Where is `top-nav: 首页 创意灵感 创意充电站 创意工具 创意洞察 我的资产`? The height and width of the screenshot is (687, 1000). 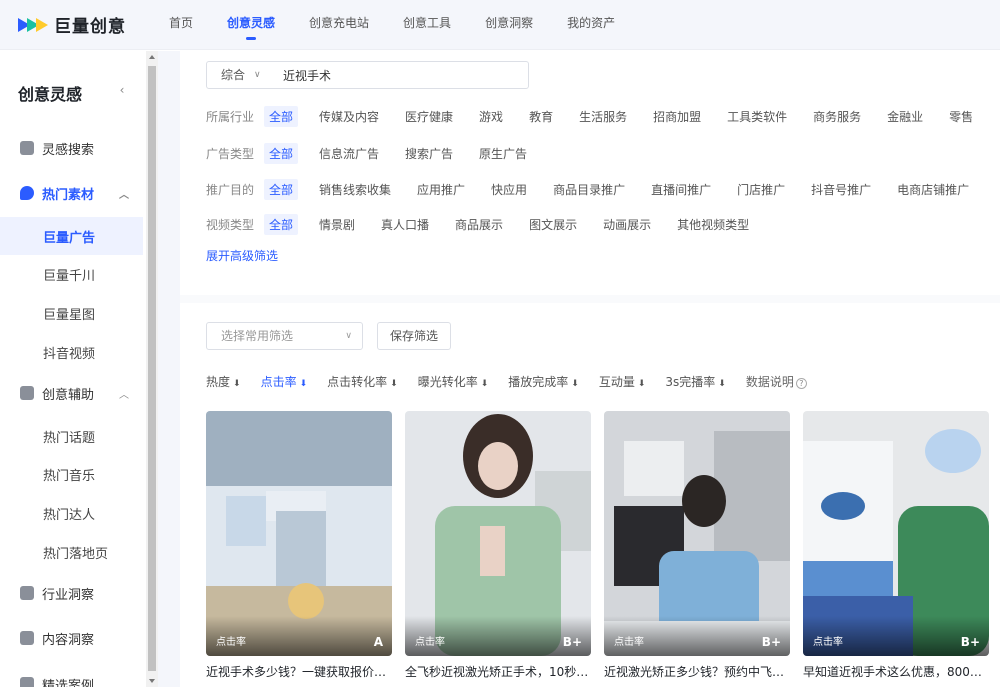 top-nav: 首页 创意灵感 创意充电站 创意工具 创意洞察 我的资产 is located at coordinates (392, 25).